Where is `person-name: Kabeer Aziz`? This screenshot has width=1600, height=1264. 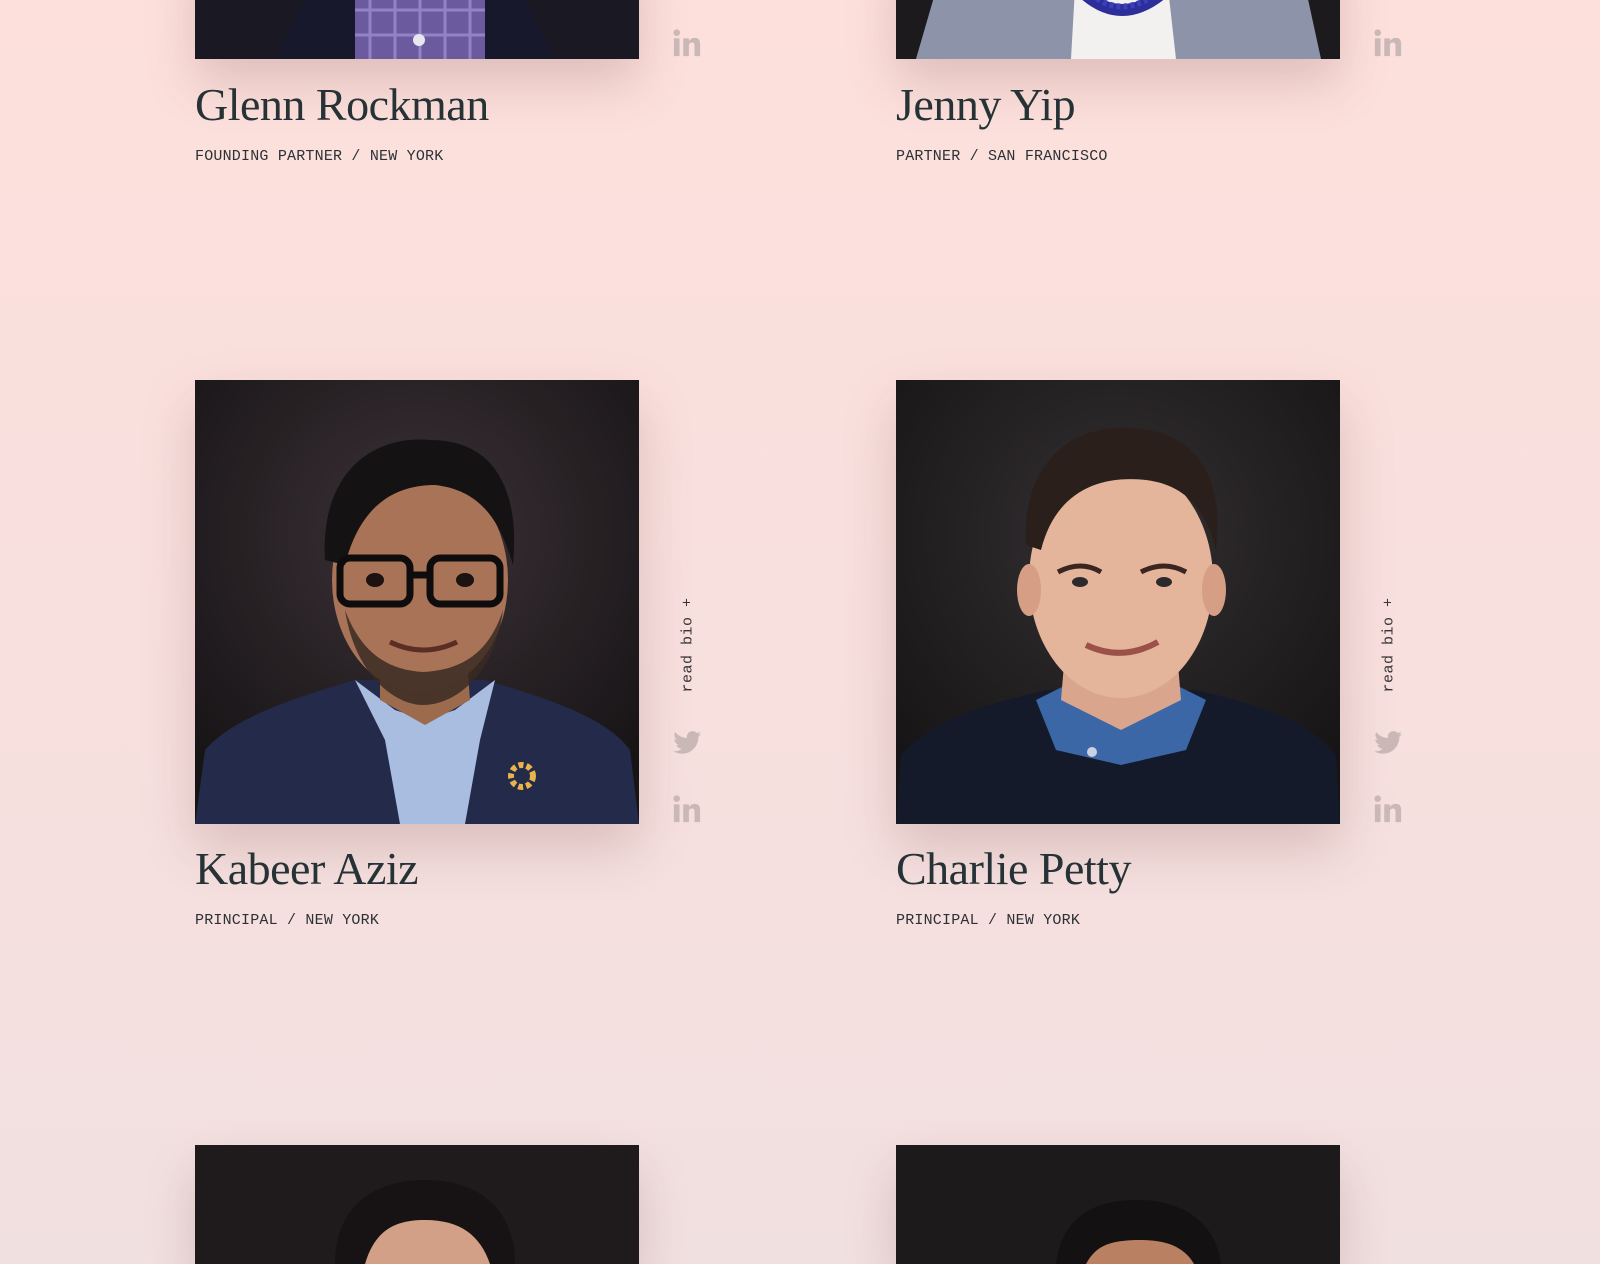 person-name: Kabeer Aziz is located at coordinates (307, 868).